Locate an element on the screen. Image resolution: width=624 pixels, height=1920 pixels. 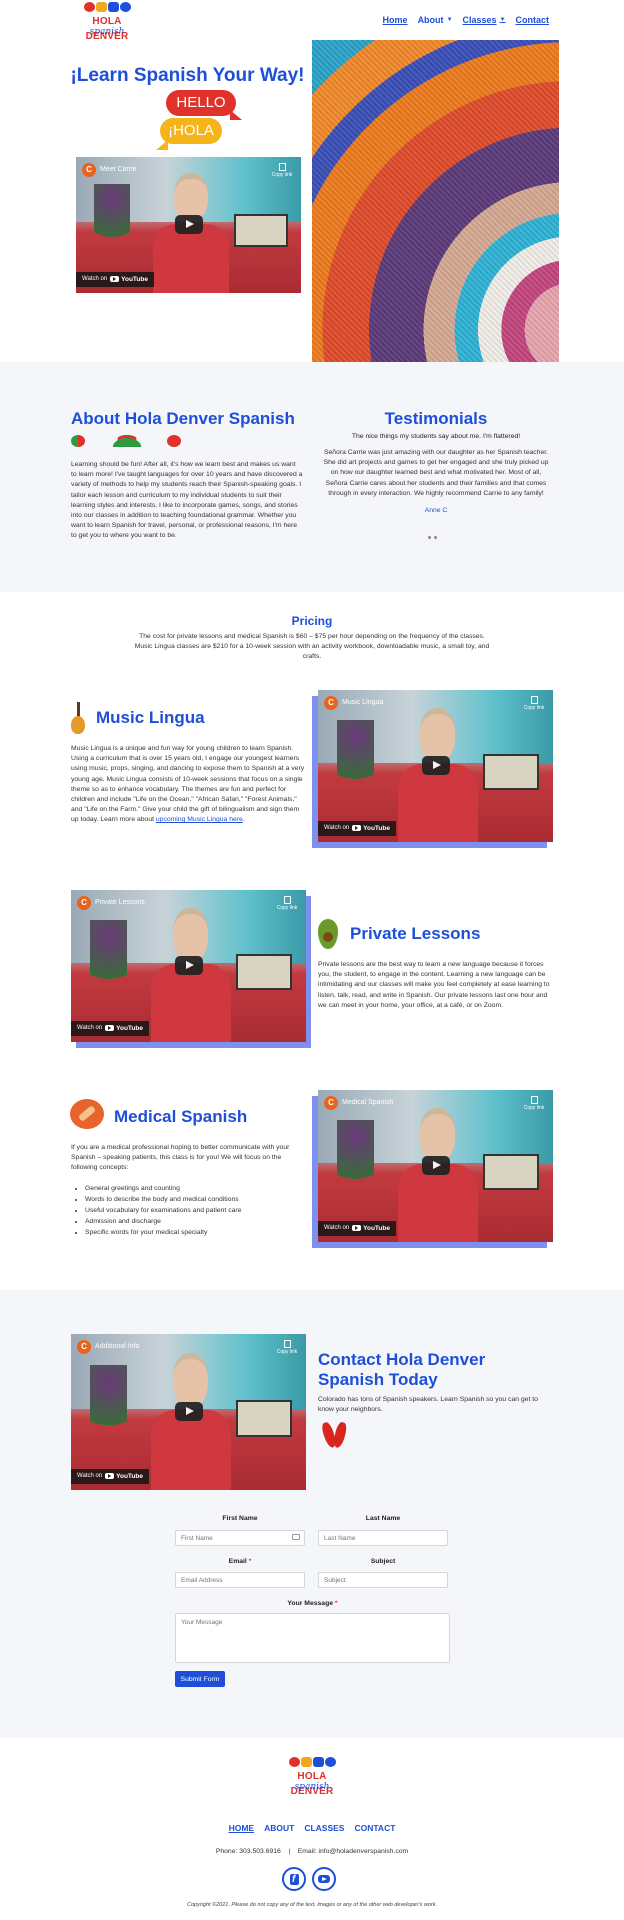
logo-bubbles-icon is located at coordinates (108, 8).